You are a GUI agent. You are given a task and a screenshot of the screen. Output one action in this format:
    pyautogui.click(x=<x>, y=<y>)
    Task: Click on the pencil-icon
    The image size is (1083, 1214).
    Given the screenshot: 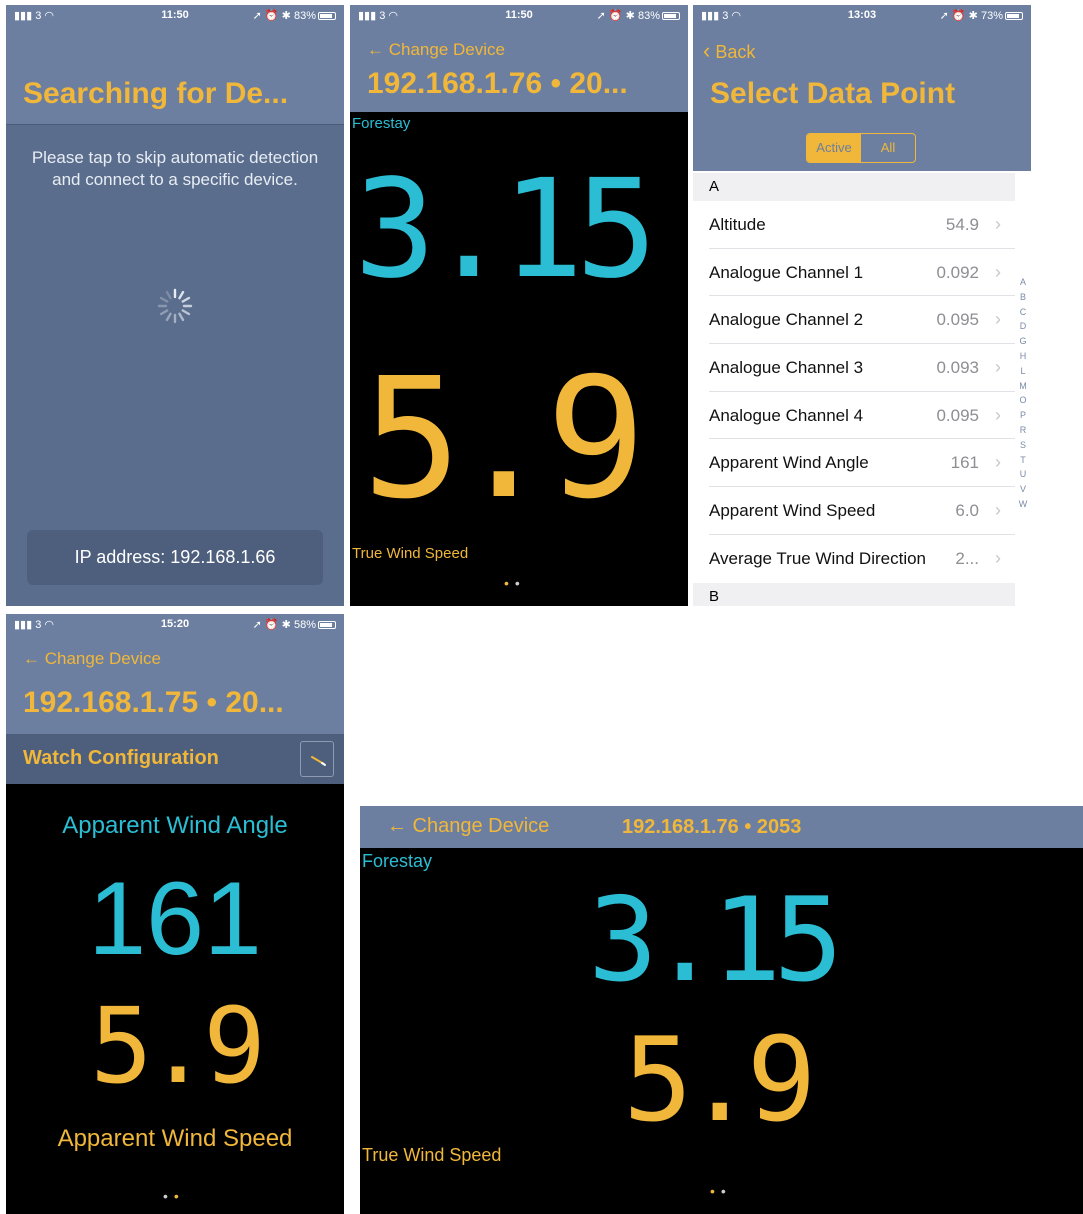 What is the action you would take?
    pyautogui.click(x=318, y=761)
    